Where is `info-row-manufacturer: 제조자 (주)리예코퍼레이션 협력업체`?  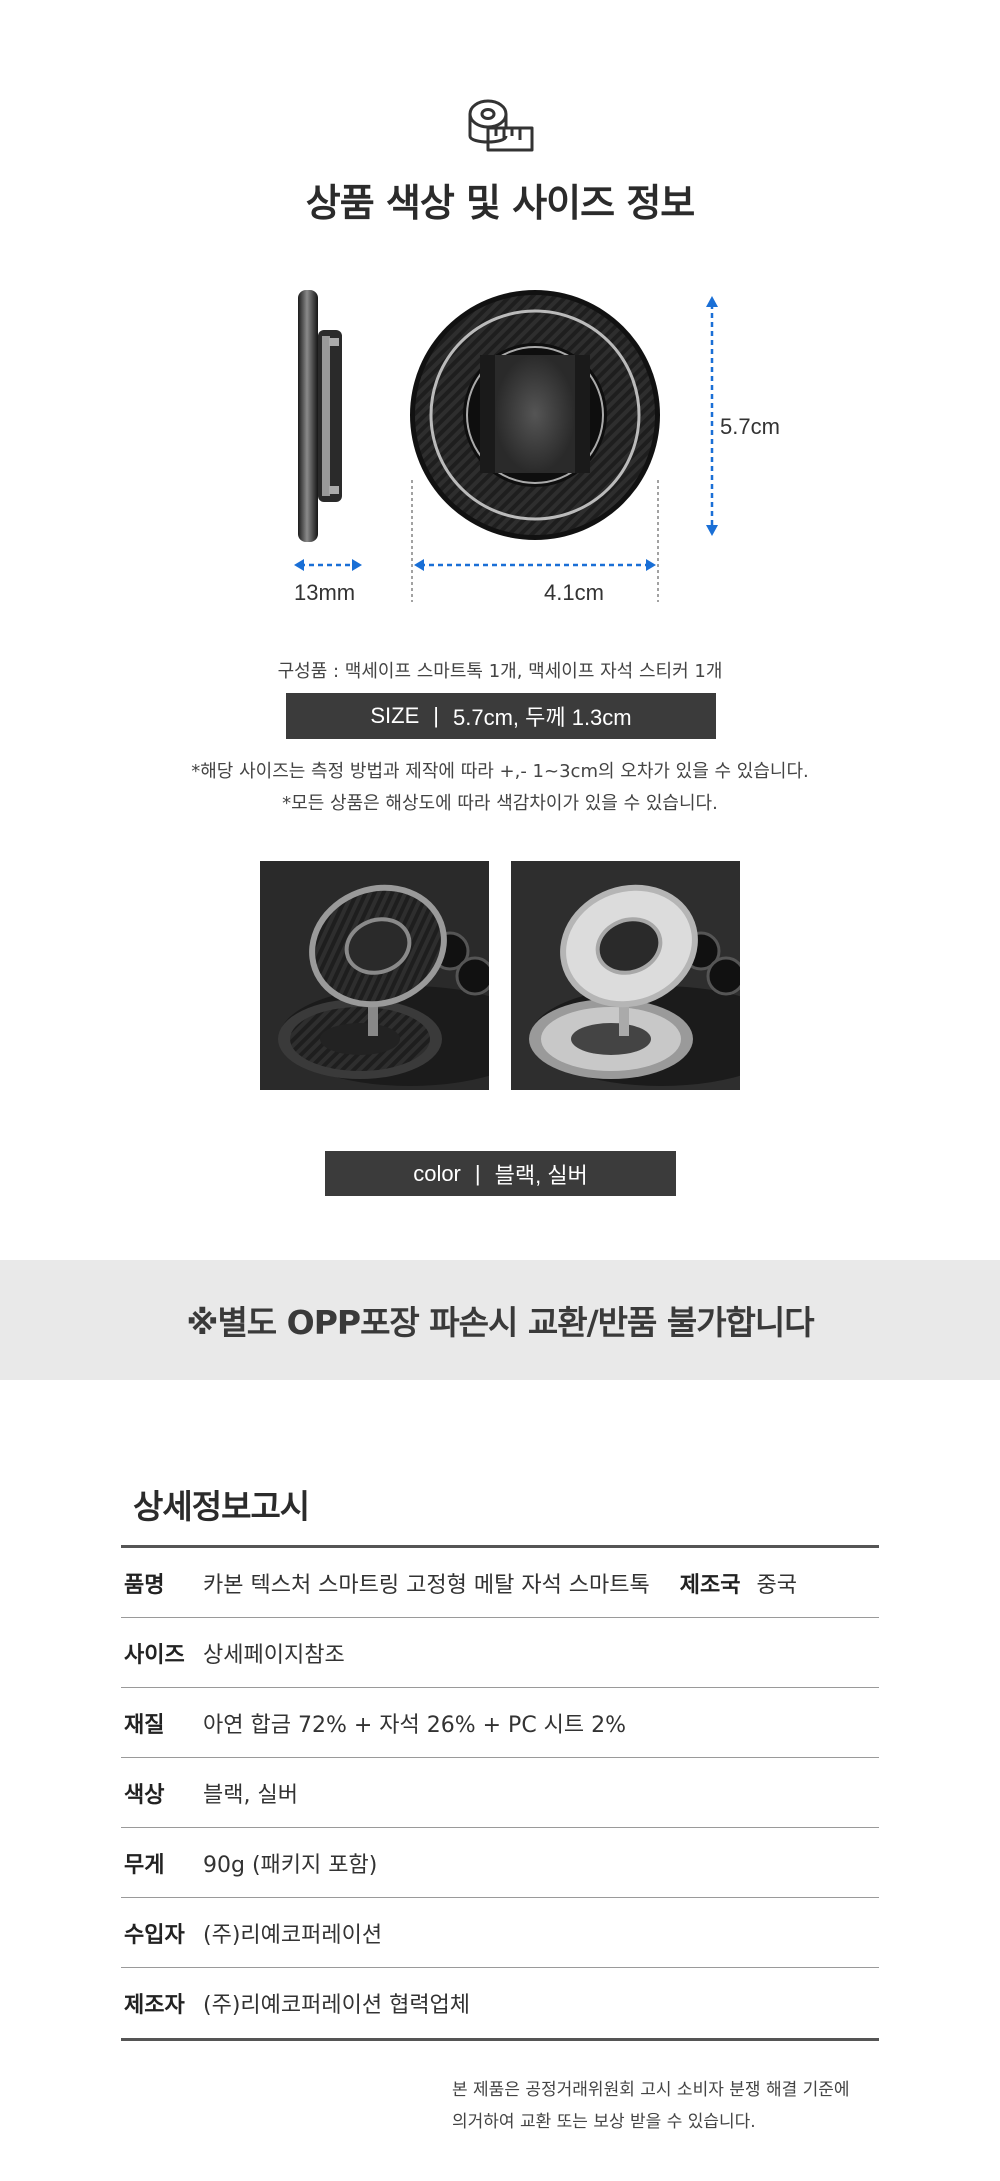 info-row-manufacturer: 제조자 (주)리예코퍼레이션 협력업체 is located at coordinates (500, 2003).